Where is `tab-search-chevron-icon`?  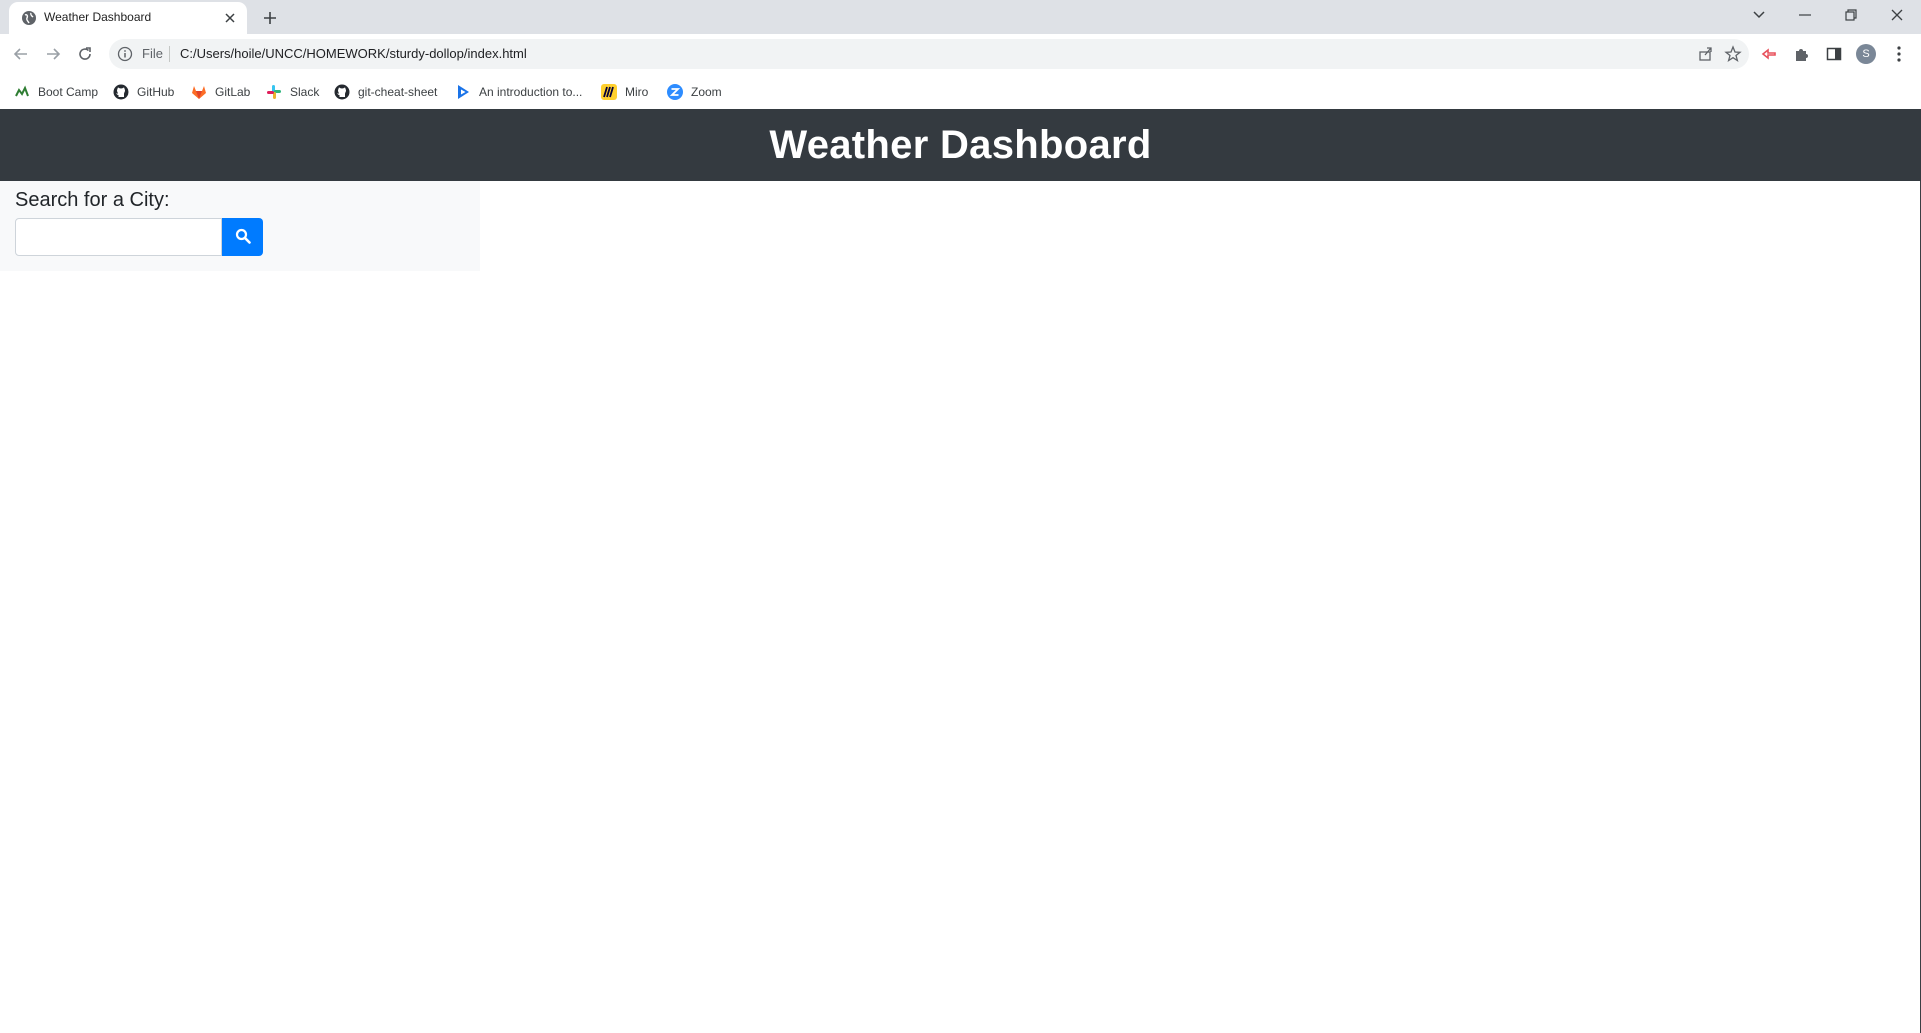
tab-search-chevron-icon is located at coordinates (1758, 15).